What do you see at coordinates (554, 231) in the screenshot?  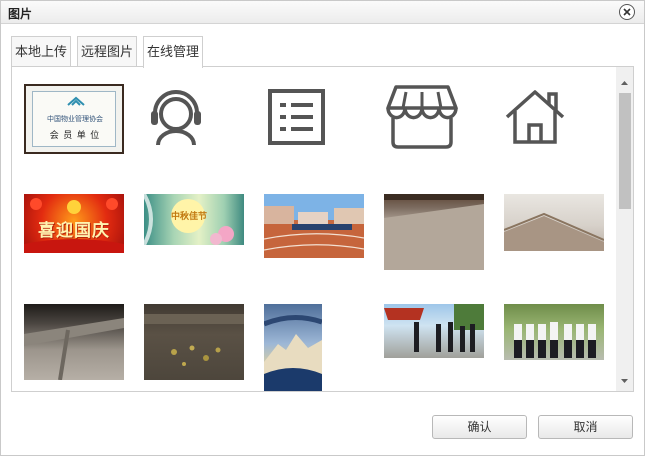 I see `wall-corner-photo` at bounding box center [554, 231].